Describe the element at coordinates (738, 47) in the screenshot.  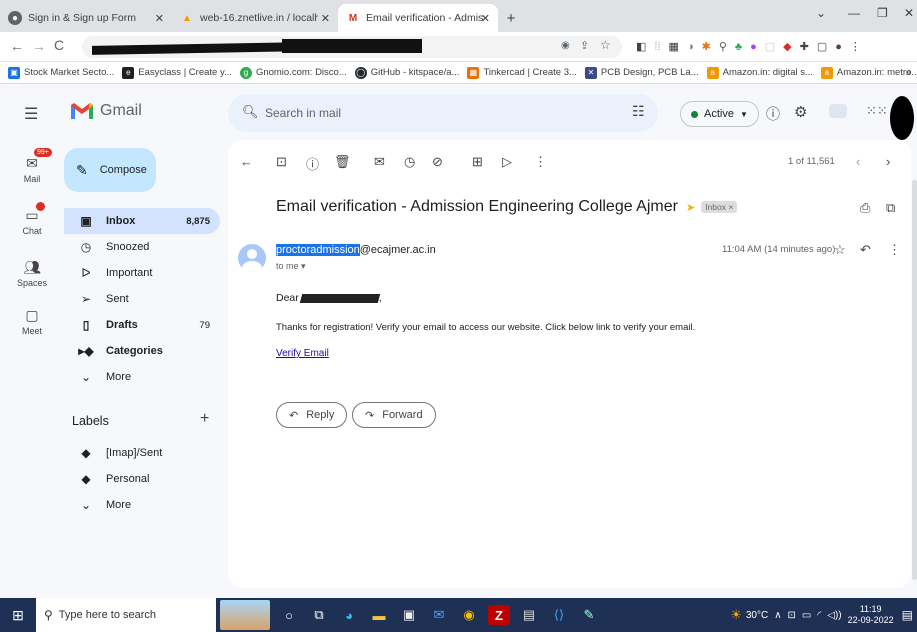
I see `extension-icon: ♣` at that location.